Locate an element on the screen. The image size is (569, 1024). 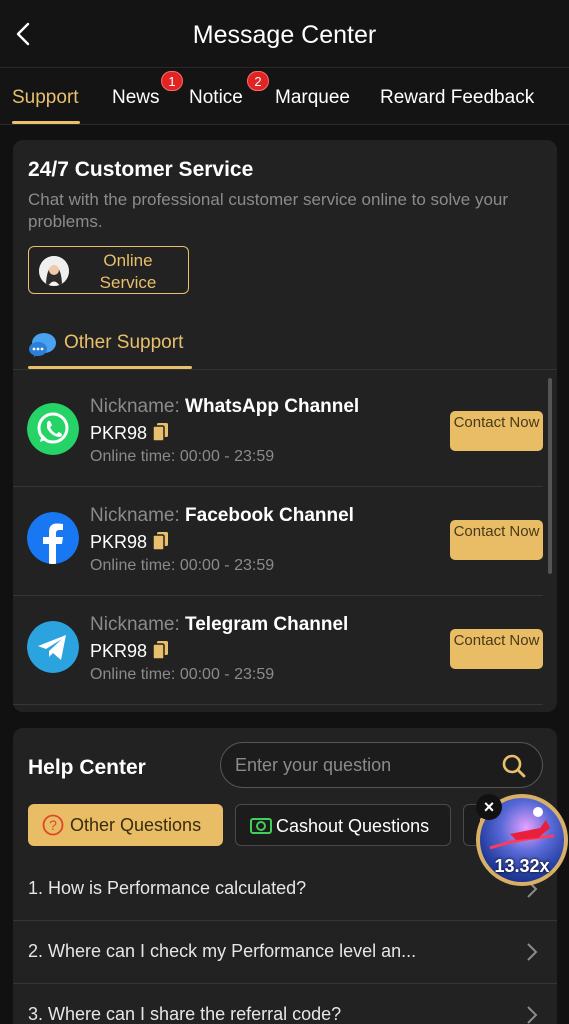
tab-other-questions: ? Other Questions is located at coordinates (125, 825).